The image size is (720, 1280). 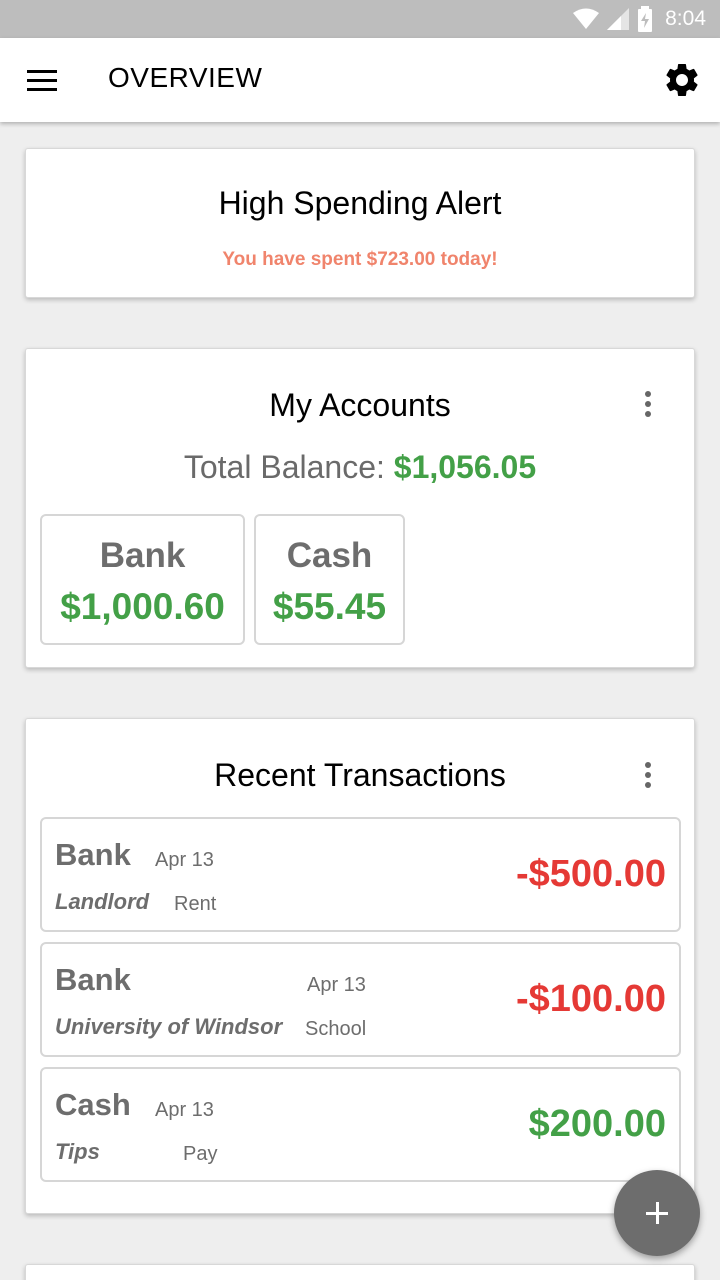 I want to click on account-tile-bank: Bank $1,000.60, so click(x=142, y=579).